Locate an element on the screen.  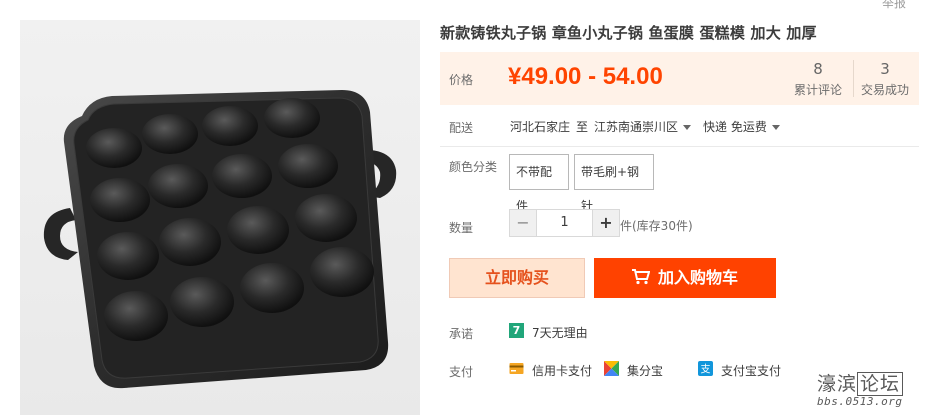
cart-icon is located at coordinates (641, 277).